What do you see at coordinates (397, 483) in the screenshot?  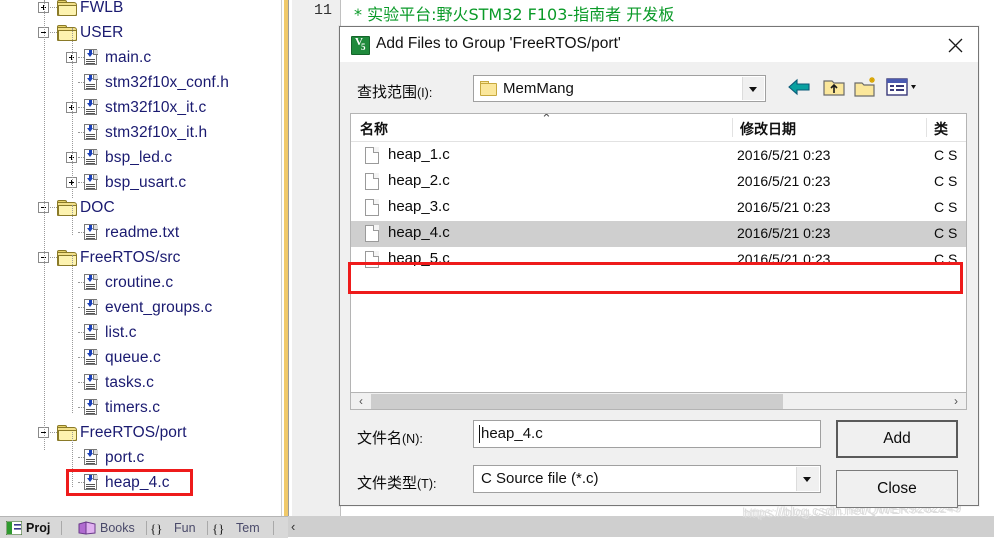 I see `filetype-label: 文件类型(T):` at bounding box center [397, 483].